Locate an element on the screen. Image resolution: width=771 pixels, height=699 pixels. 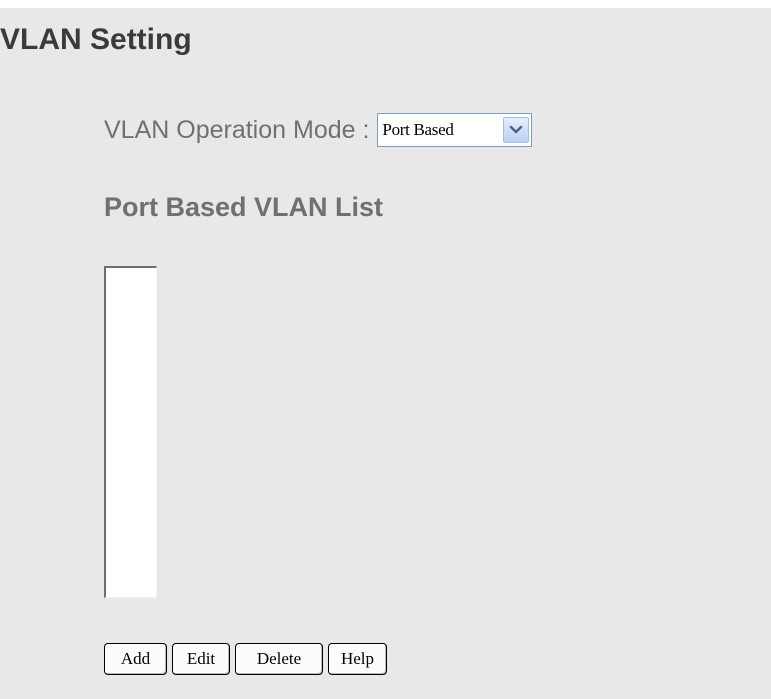
operation-mode-selected-value: Port Based is located at coordinates (418, 129).